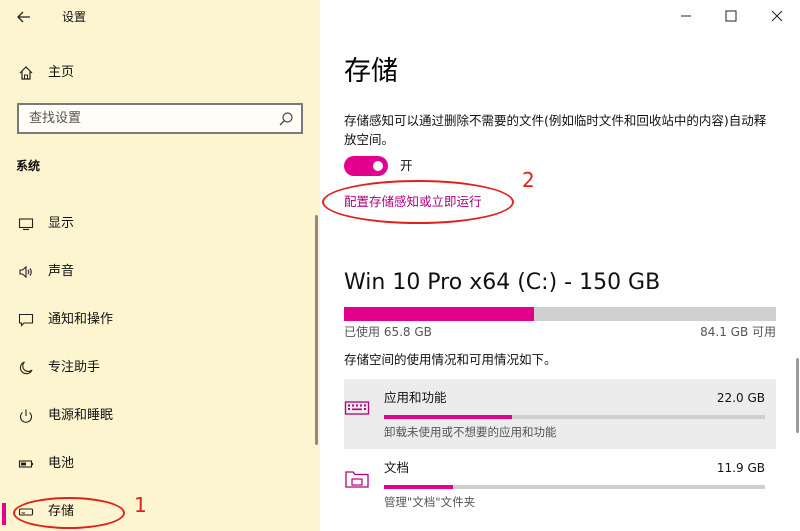  Describe the element at coordinates (160, 224) in the screenshot. I see `sidebar-item-display: 显示` at that location.